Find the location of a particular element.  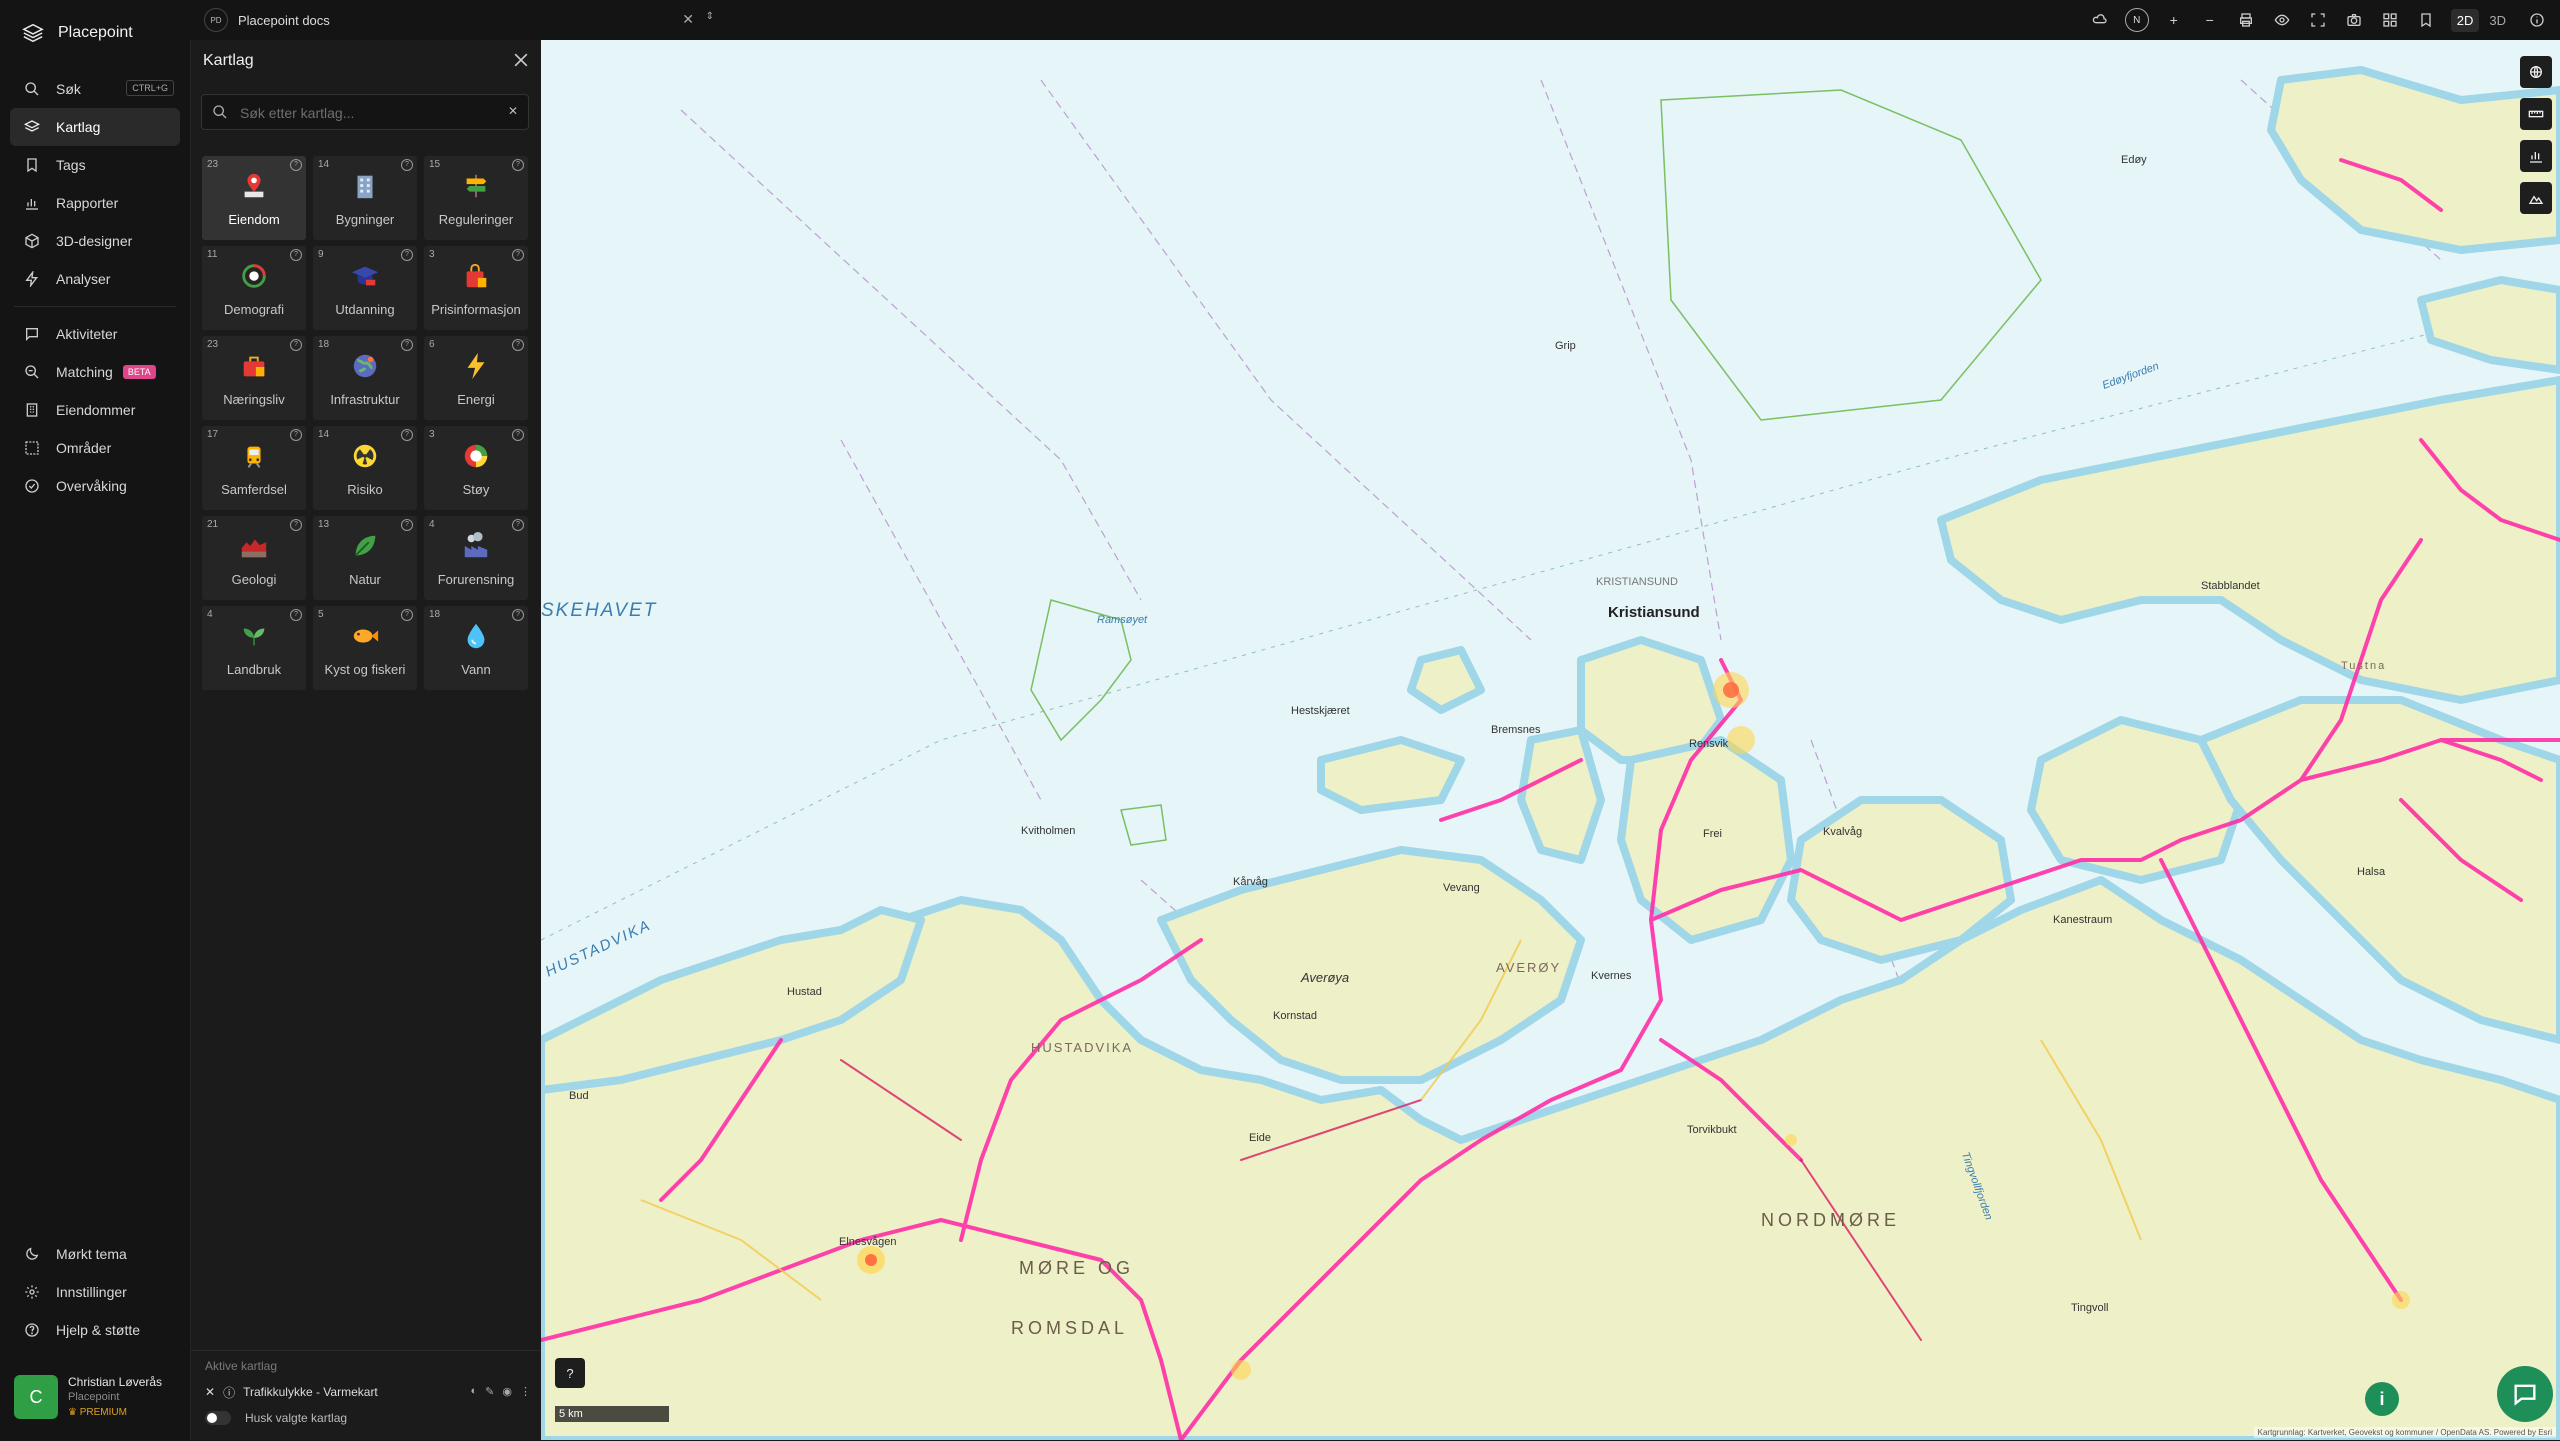

category-tile-landbruk: 4 ? Landbruk is located at coordinates (254, 648).